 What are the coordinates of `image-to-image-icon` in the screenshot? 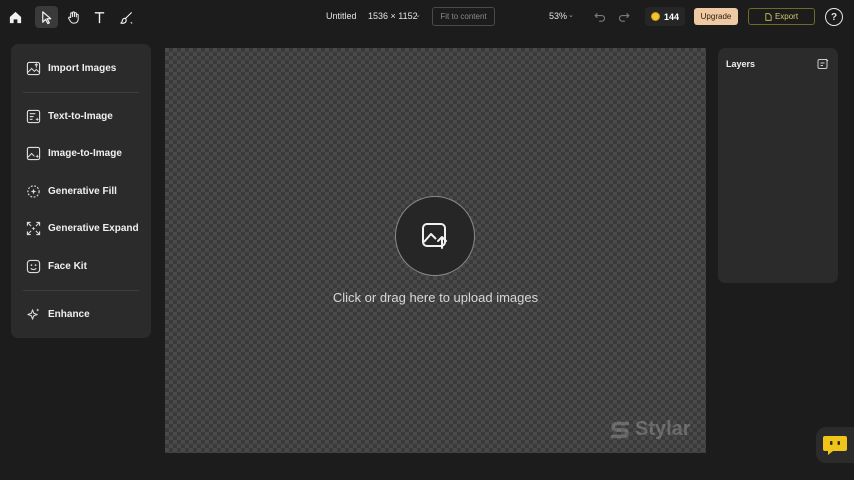 It's located at (33, 153).